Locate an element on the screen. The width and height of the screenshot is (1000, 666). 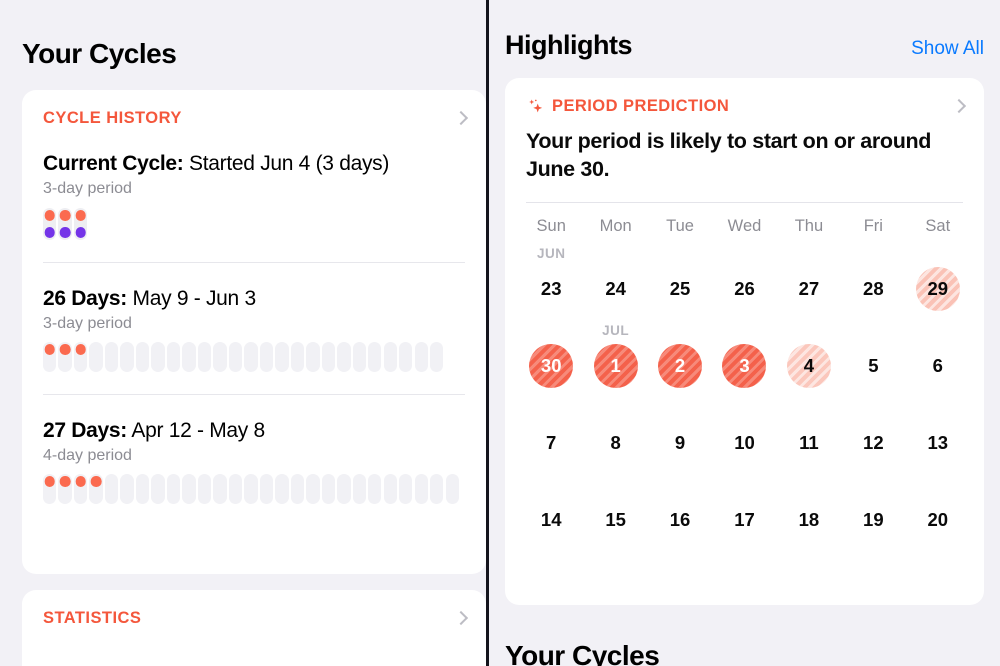
calendar-day-name: Fri is located at coordinates (873, 226).